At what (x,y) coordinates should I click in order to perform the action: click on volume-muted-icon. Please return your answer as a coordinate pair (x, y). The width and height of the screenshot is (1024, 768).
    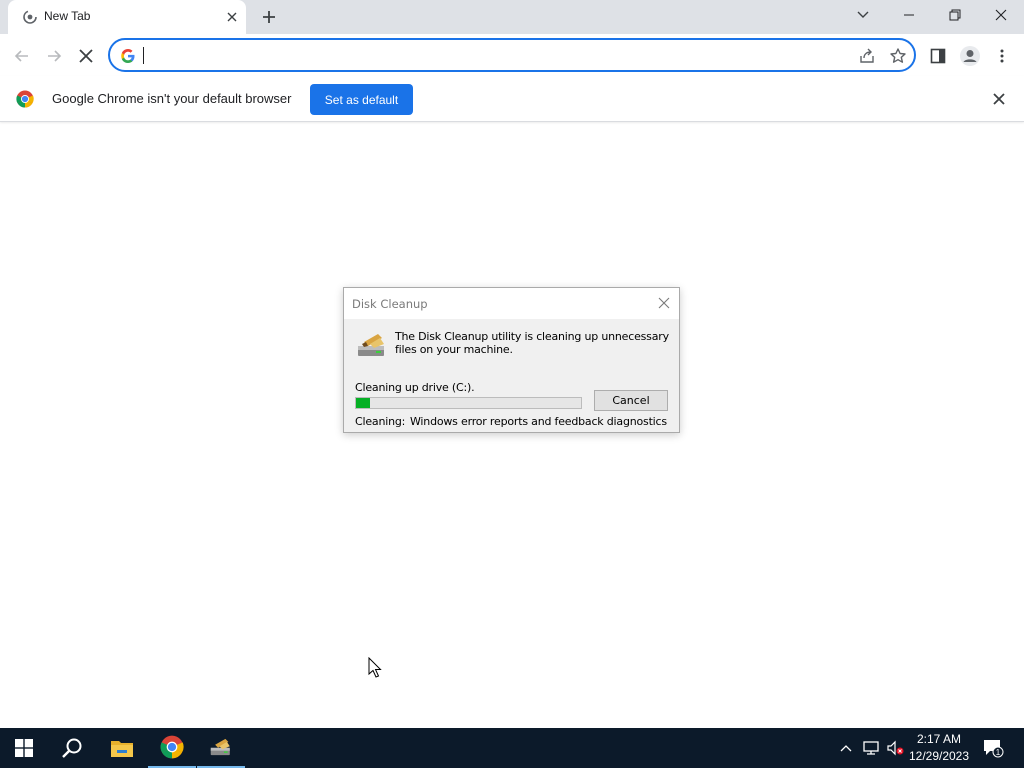
    Looking at the image, I should click on (895, 748).